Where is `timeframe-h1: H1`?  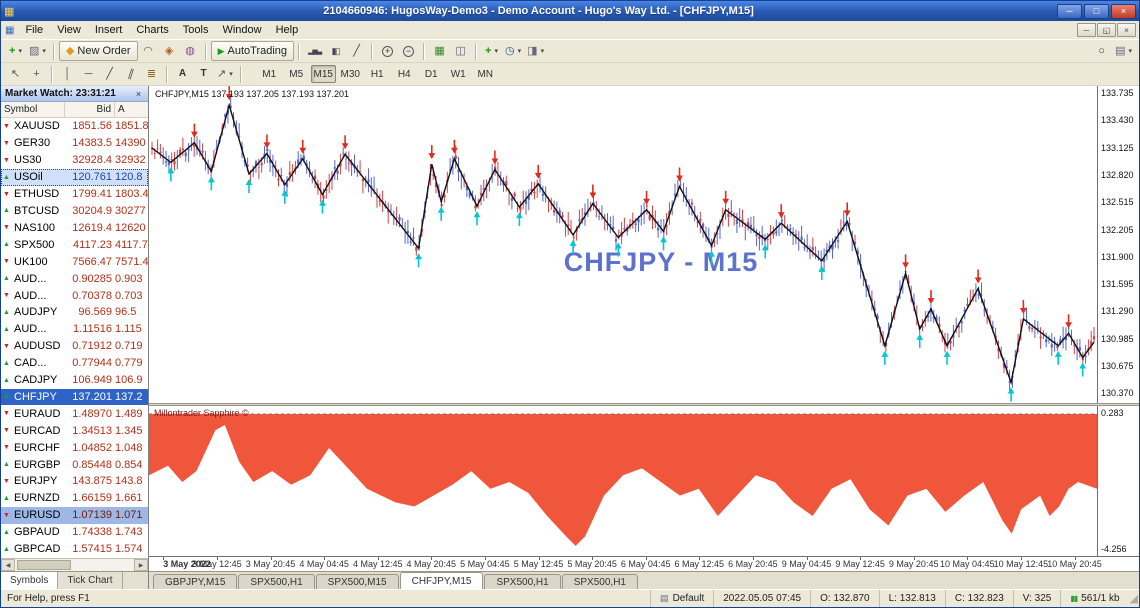
timeframe-h1: H1 is located at coordinates (377, 74).